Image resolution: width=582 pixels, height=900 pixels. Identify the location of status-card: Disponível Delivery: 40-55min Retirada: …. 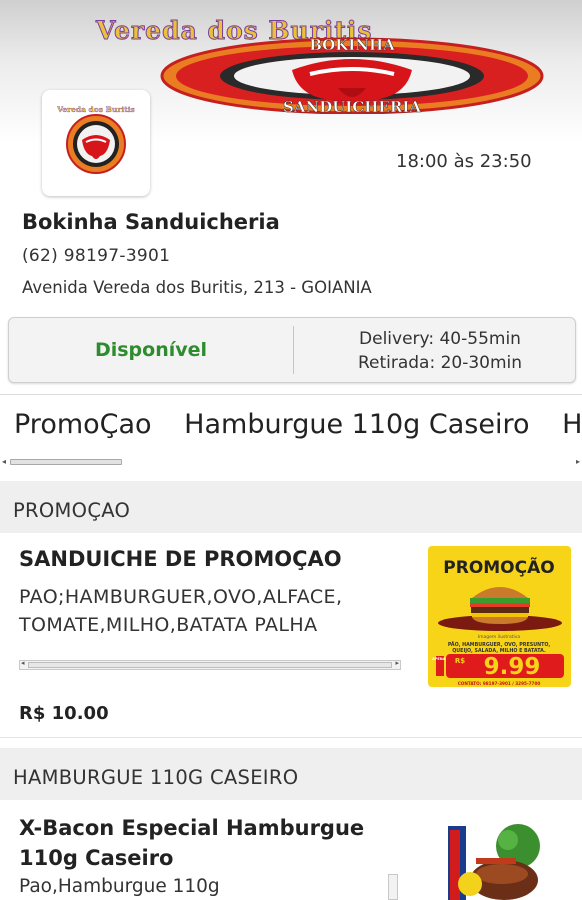
(292, 350).